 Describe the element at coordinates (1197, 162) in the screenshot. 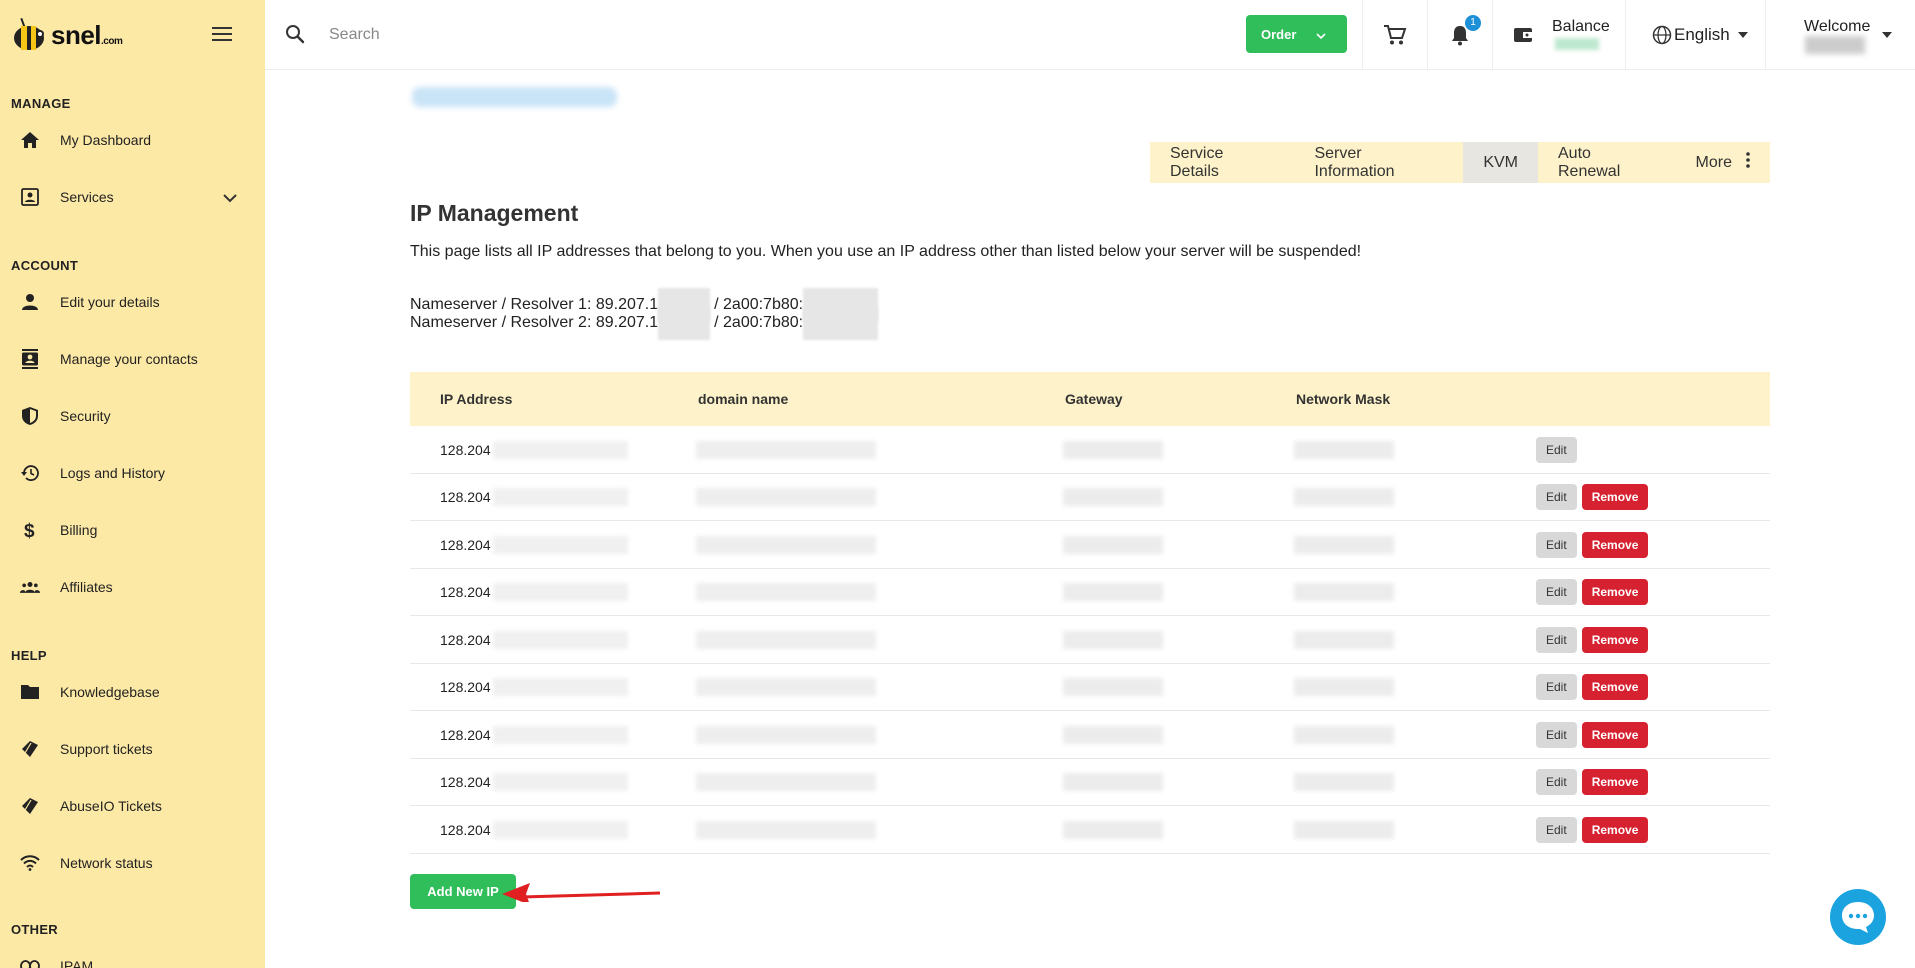

I see `tab-label: Service Details` at that location.